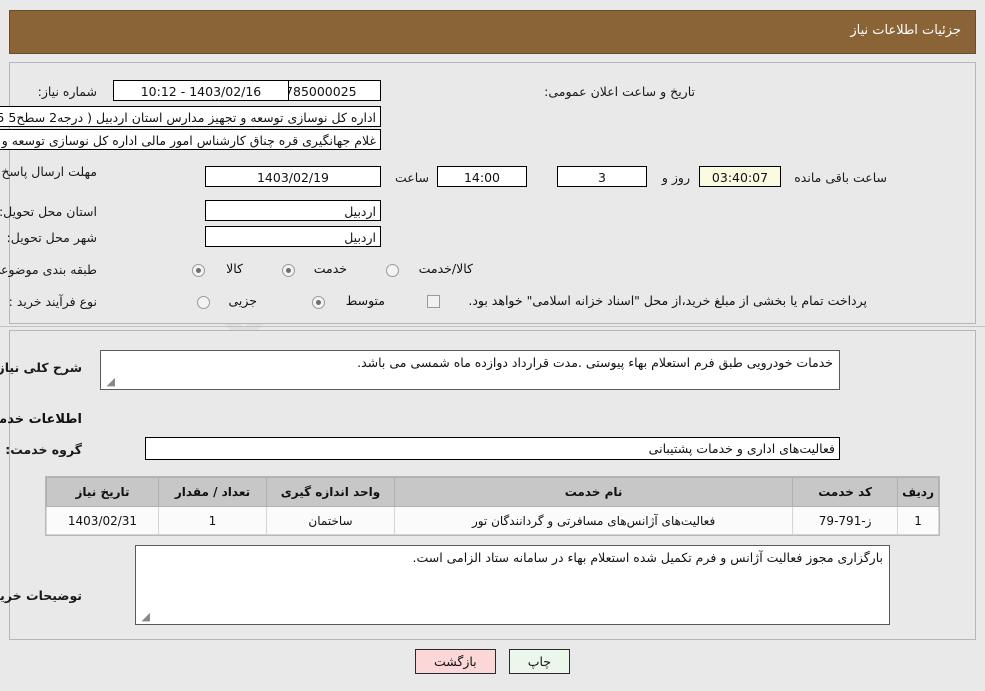  I want to click on purchase-process-label: نوع فرآیند خرید :, so click(52, 301).